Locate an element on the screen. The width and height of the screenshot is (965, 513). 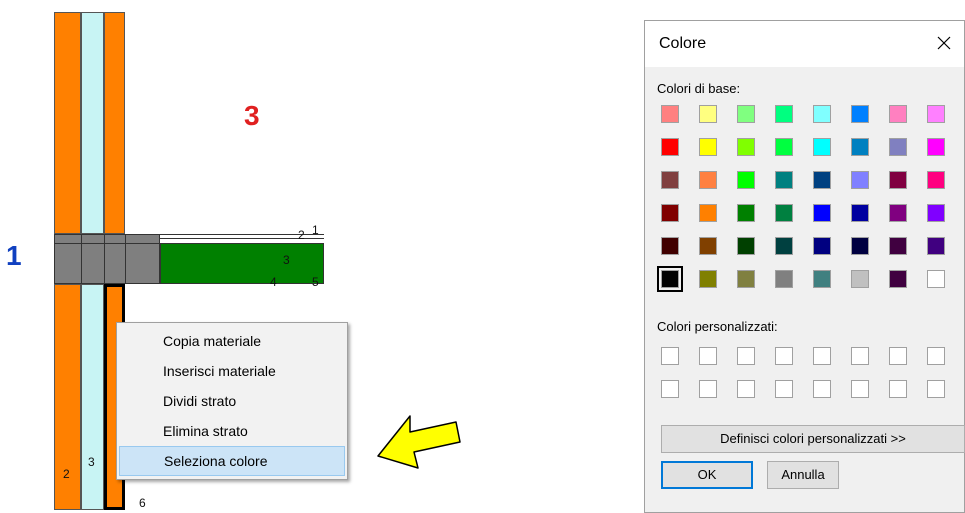
slab-label-2: 2 is located at coordinates (301, 235).